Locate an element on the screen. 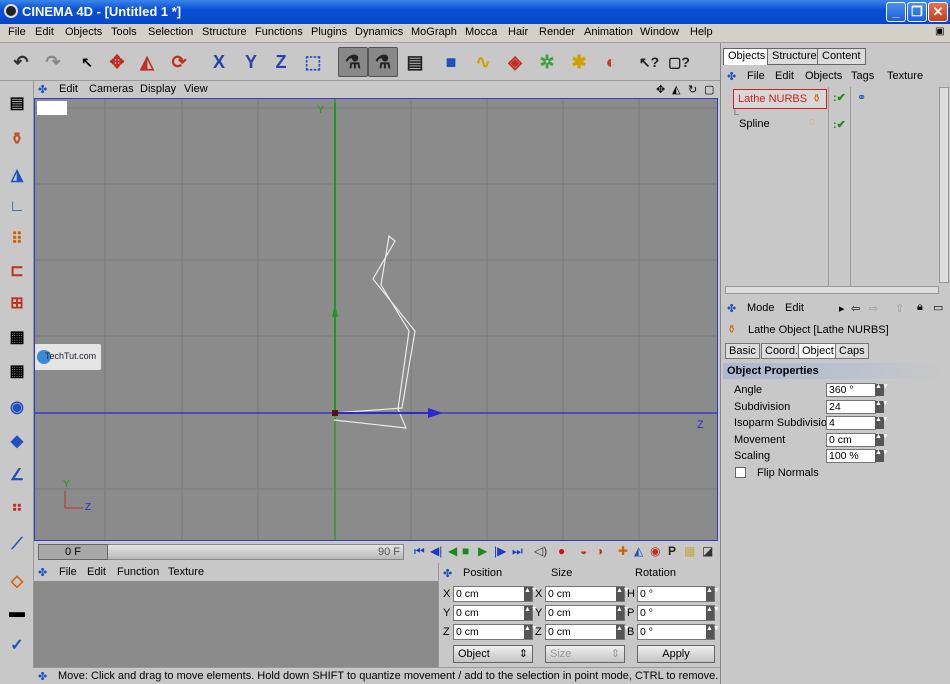 This screenshot has width=950, height=684. render-view-icon: ⚗ is located at coordinates (353, 62).